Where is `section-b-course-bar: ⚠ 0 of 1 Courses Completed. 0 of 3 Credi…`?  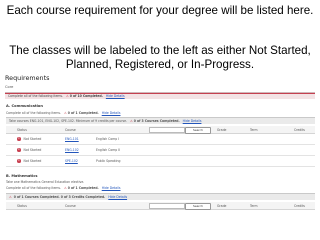
section-b-course-bar: ⚠ 0 of 1 Courses Completed. 0 of 3 Credi… is located at coordinates (160, 196).